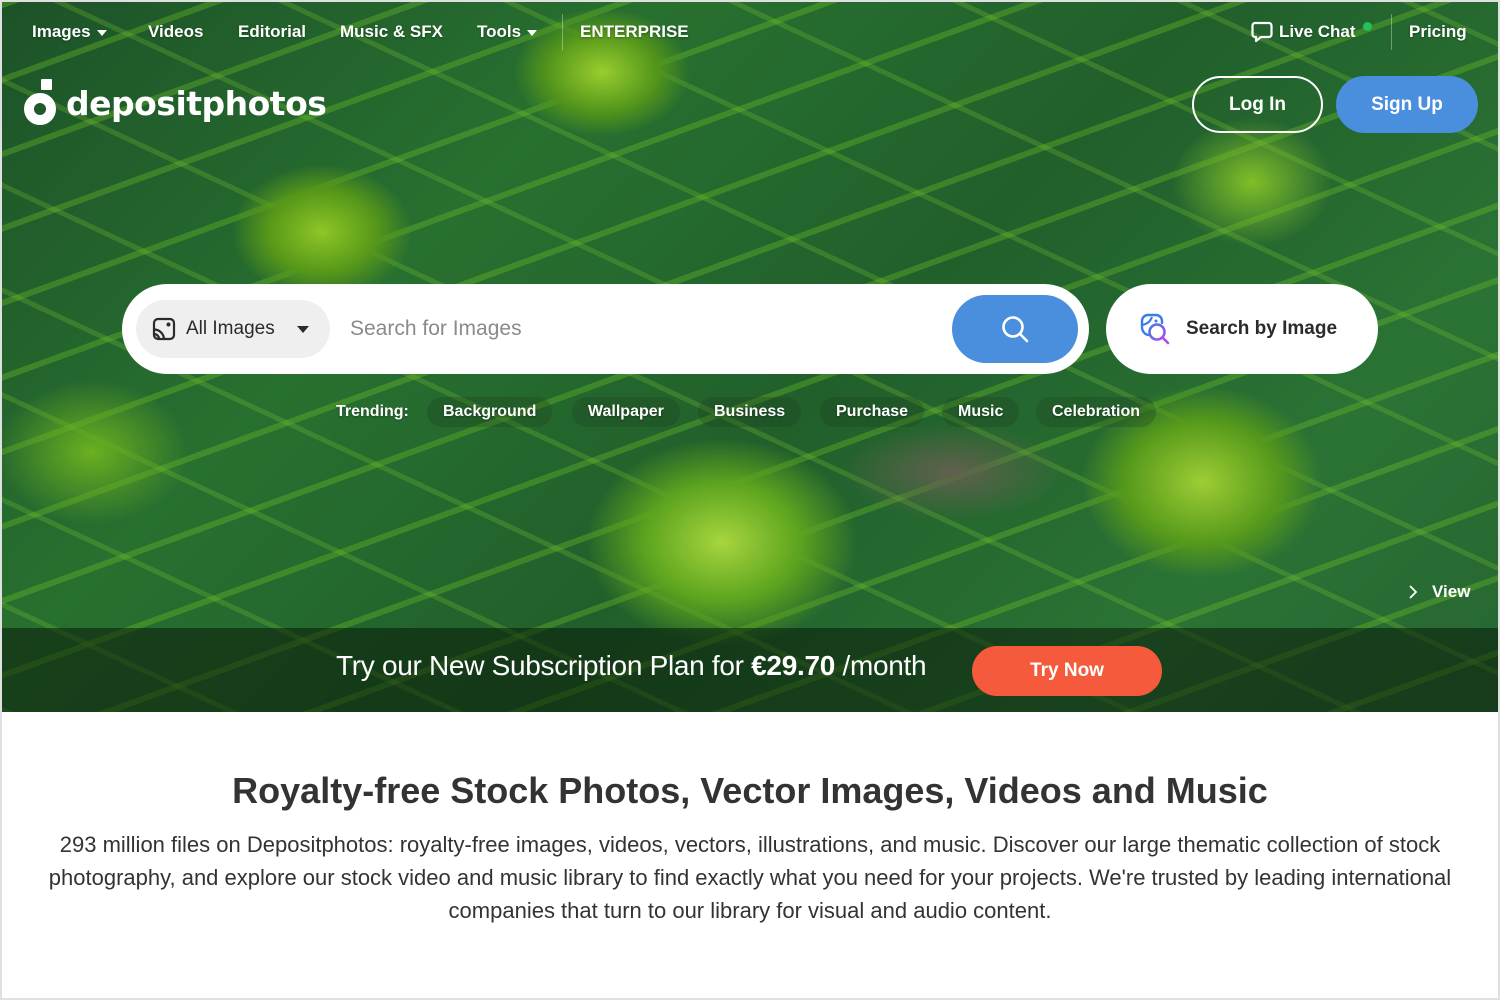 Image resolution: width=1500 pixels, height=1000 pixels. I want to click on live-chat-label: Live Chat, so click(1317, 31).